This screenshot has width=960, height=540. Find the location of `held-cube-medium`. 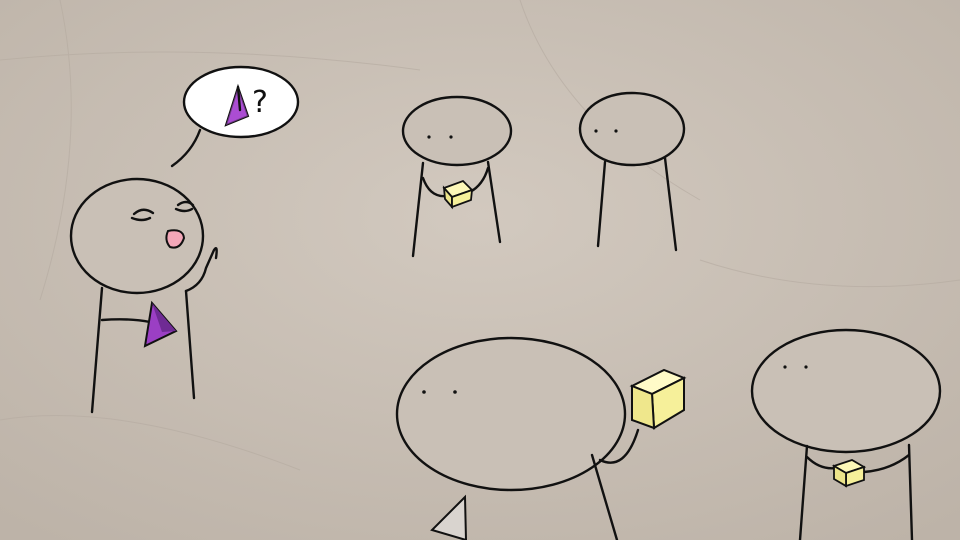

held-cube-medium is located at coordinates (849, 473).